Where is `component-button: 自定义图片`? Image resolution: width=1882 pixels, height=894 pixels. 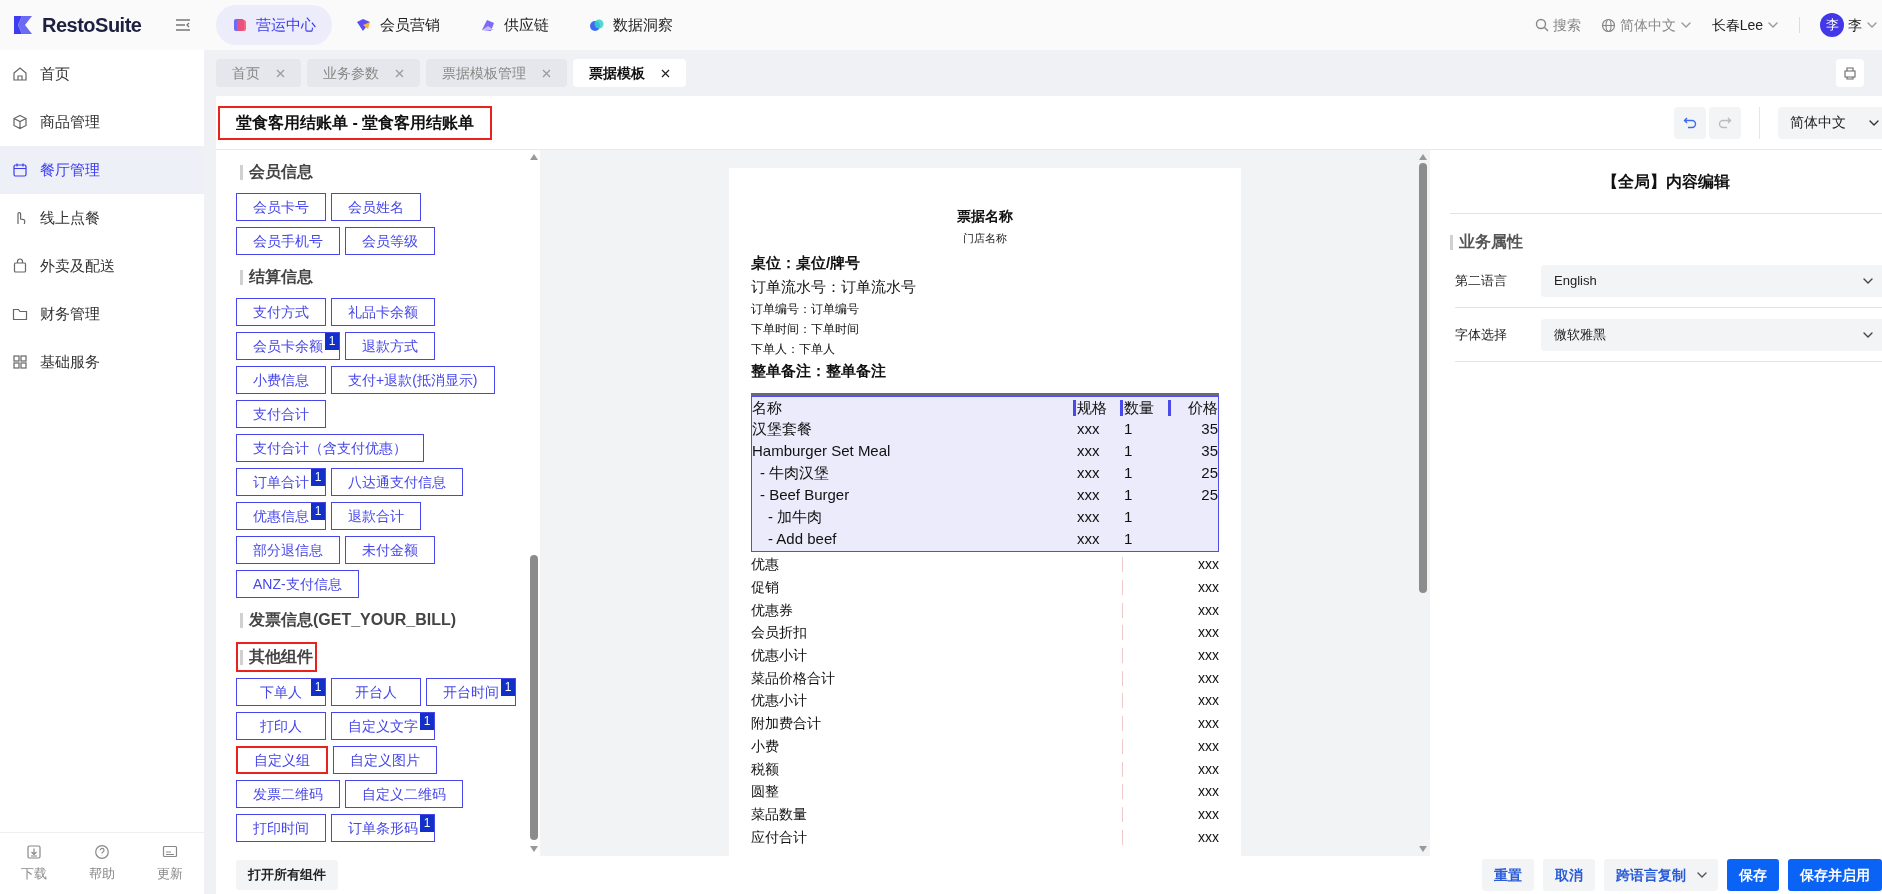
component-button: 自定义图片 is located at coordinates (385, 760).